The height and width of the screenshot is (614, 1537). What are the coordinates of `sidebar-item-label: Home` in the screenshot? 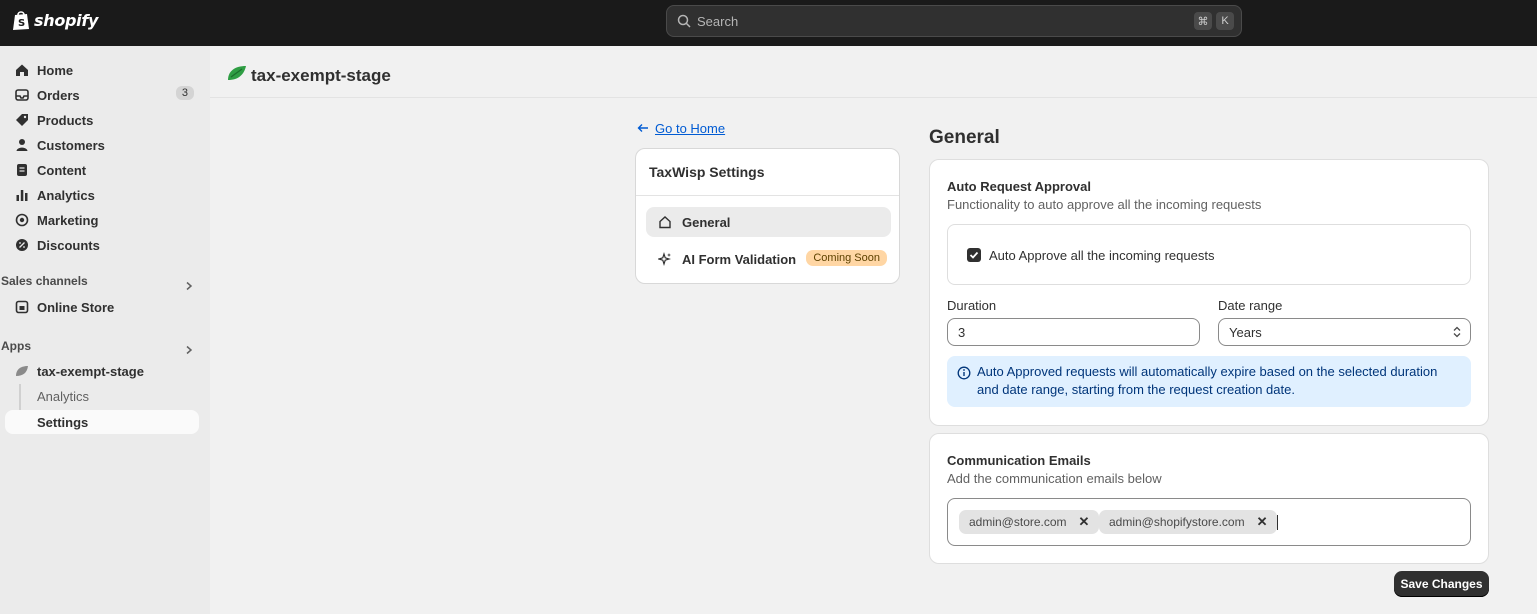 It's located at (55, 70).